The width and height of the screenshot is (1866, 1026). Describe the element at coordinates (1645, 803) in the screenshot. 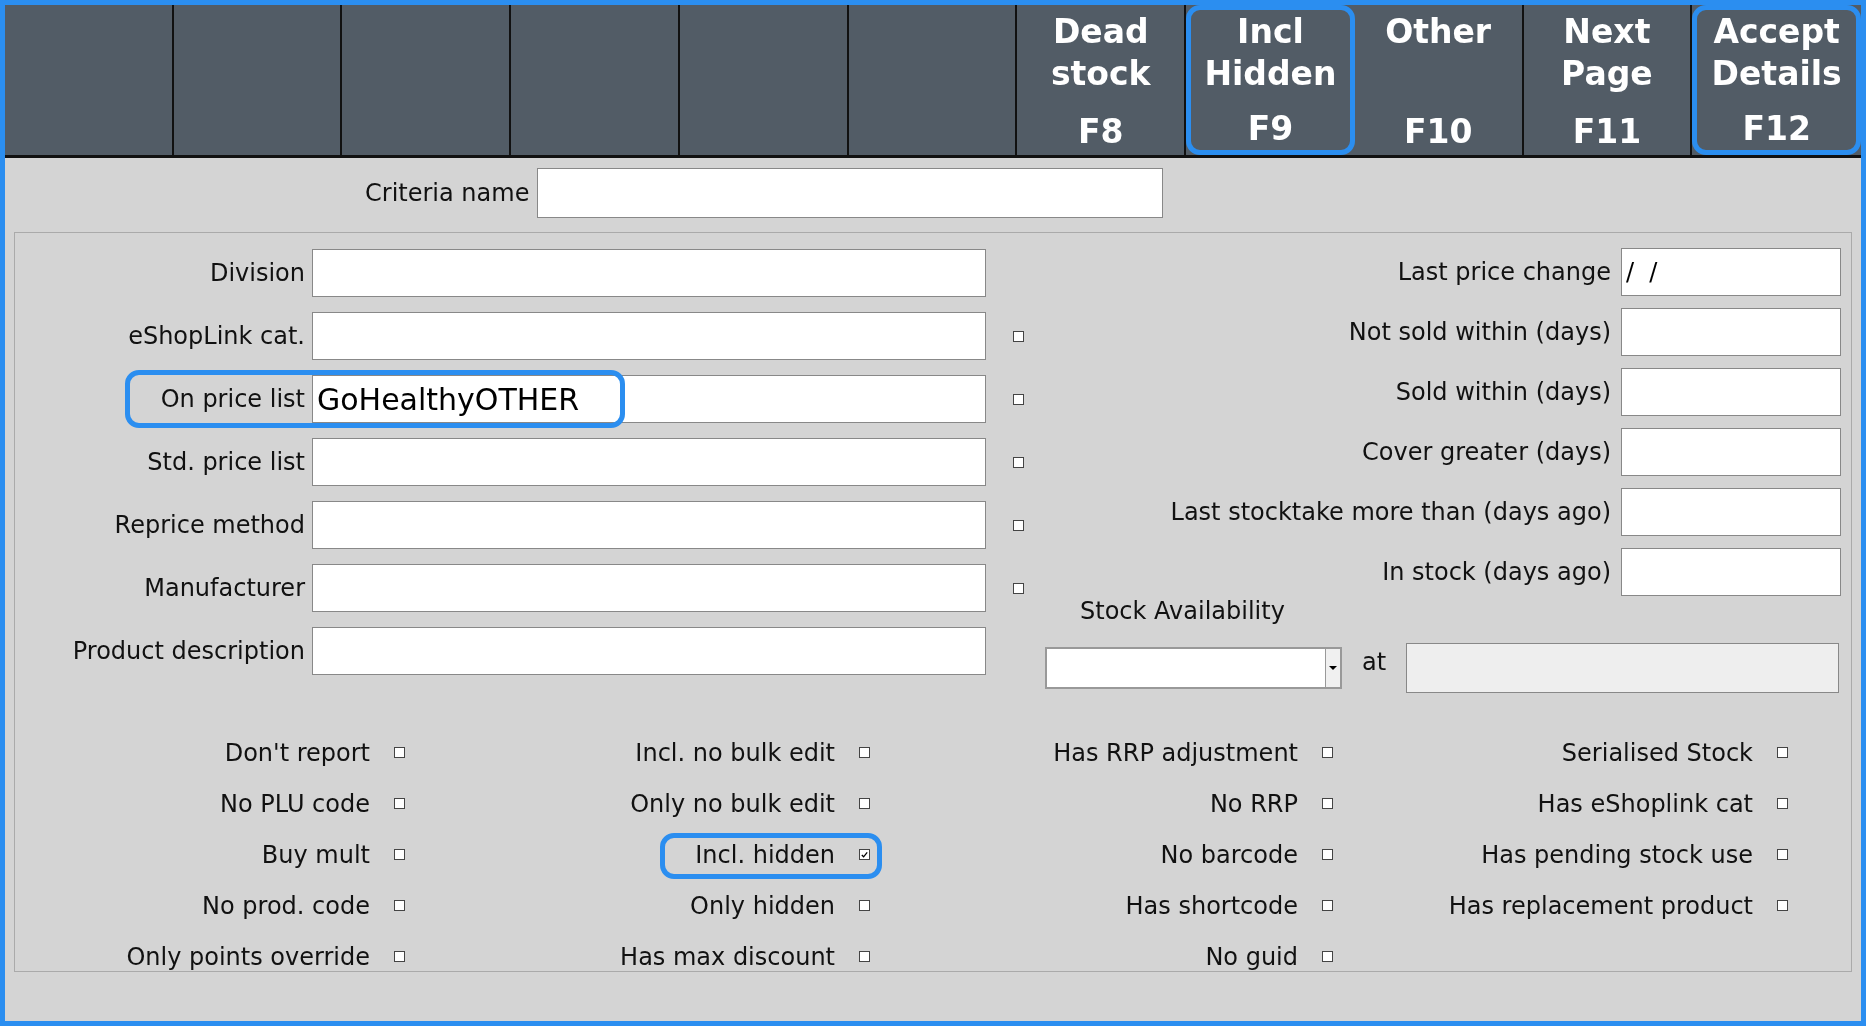

I see `option-label: Has eShoplink cat` at that location.